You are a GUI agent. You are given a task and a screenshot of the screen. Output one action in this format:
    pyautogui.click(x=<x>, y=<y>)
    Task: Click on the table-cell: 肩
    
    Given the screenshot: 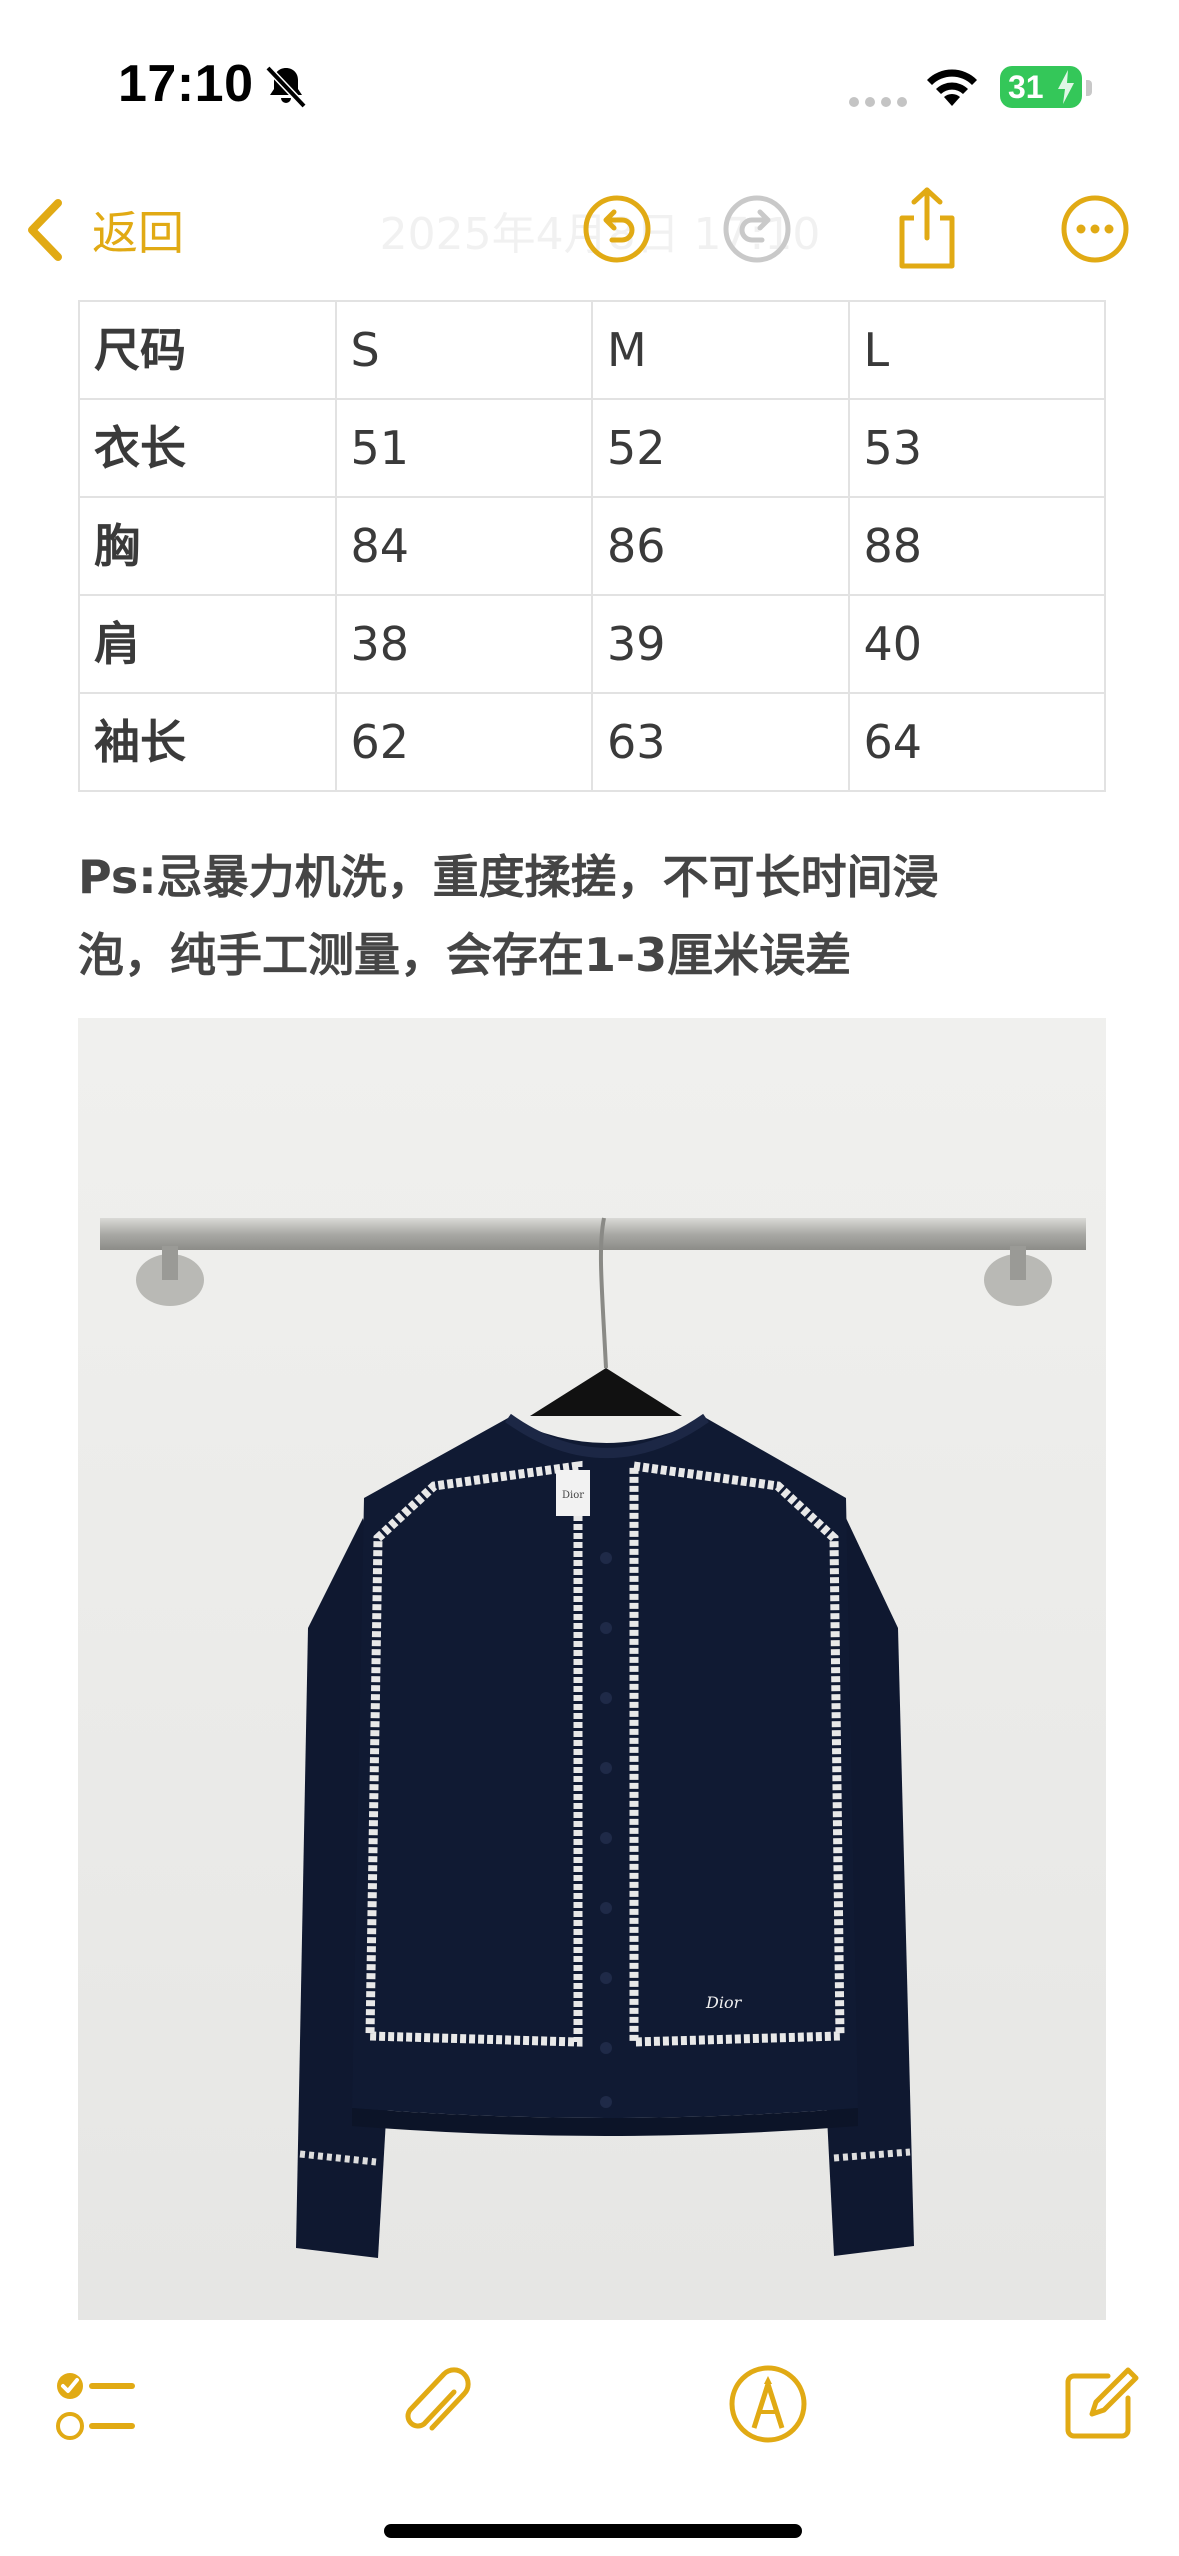 What is the action you would take?
    pyautogui.click(x=207, y=644)
    